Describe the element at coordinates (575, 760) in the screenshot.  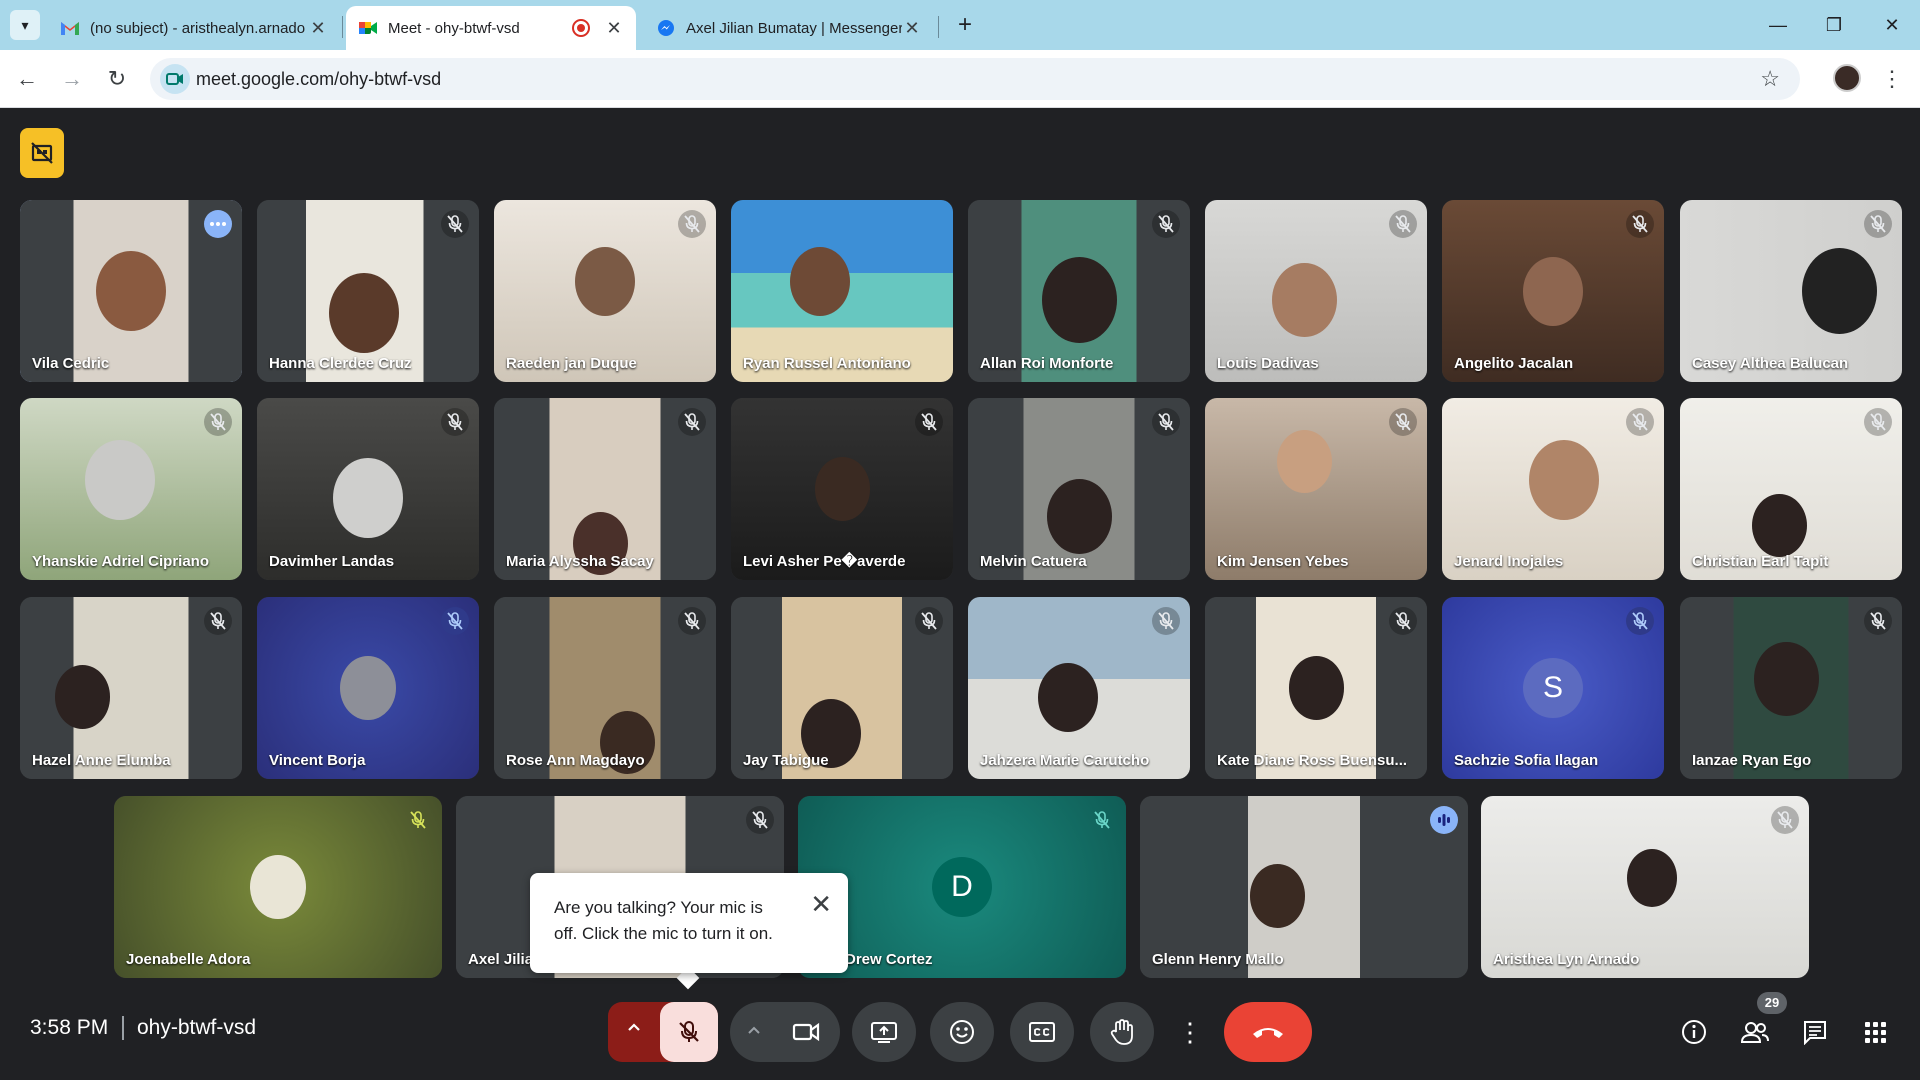
I see `participant-name: Rose Ann Magdayo` at that location.